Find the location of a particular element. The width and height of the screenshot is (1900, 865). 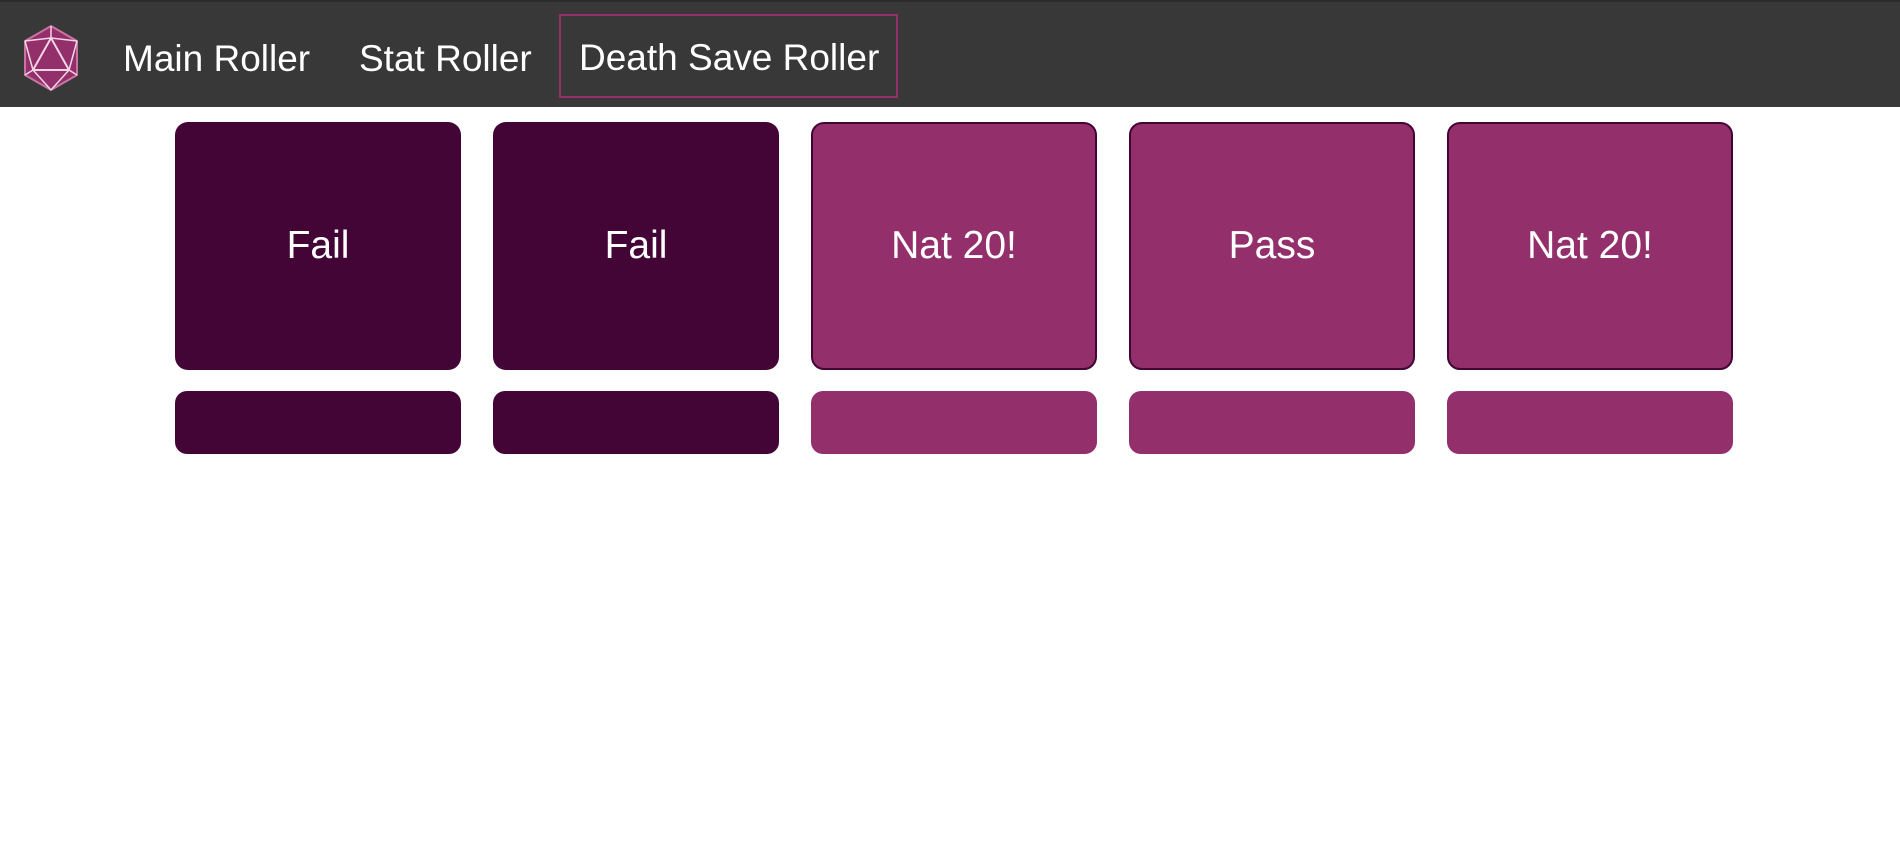

nav-death-save-roller: Death Save Roller is located at coordinates (729, 56).